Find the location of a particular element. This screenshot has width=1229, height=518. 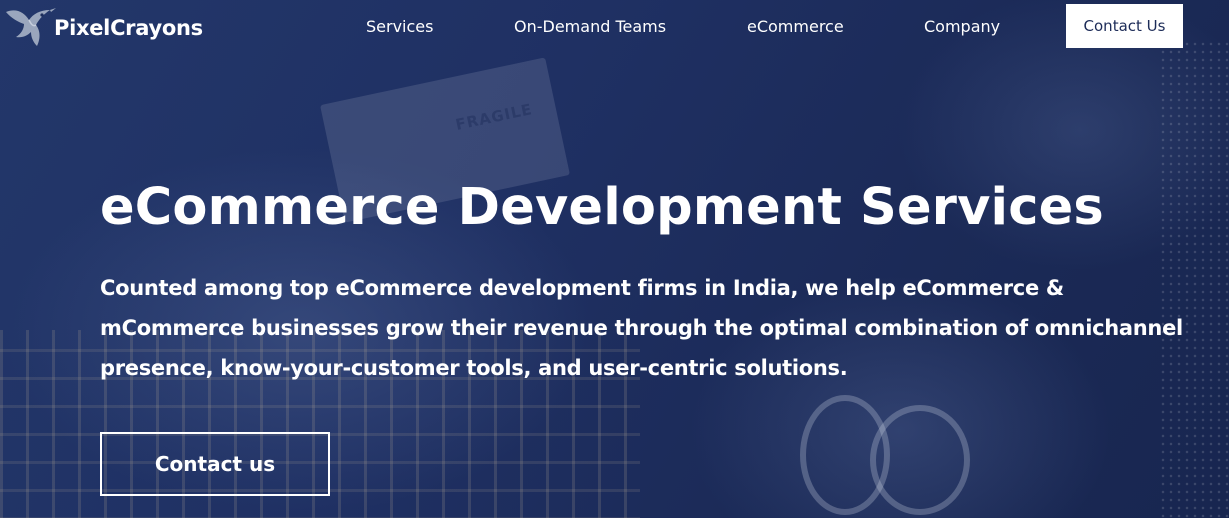

nav-link-company: Company is located at coordinates (962, 26).